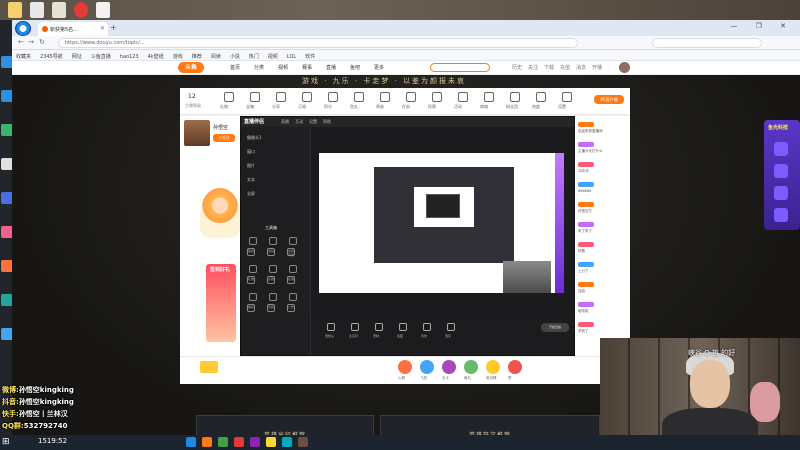 The height and width of the screenshot is (450, 800). Describe the element at coordinates (251, 194) in the screenshot. I see `source-item: 全屏` at that location.